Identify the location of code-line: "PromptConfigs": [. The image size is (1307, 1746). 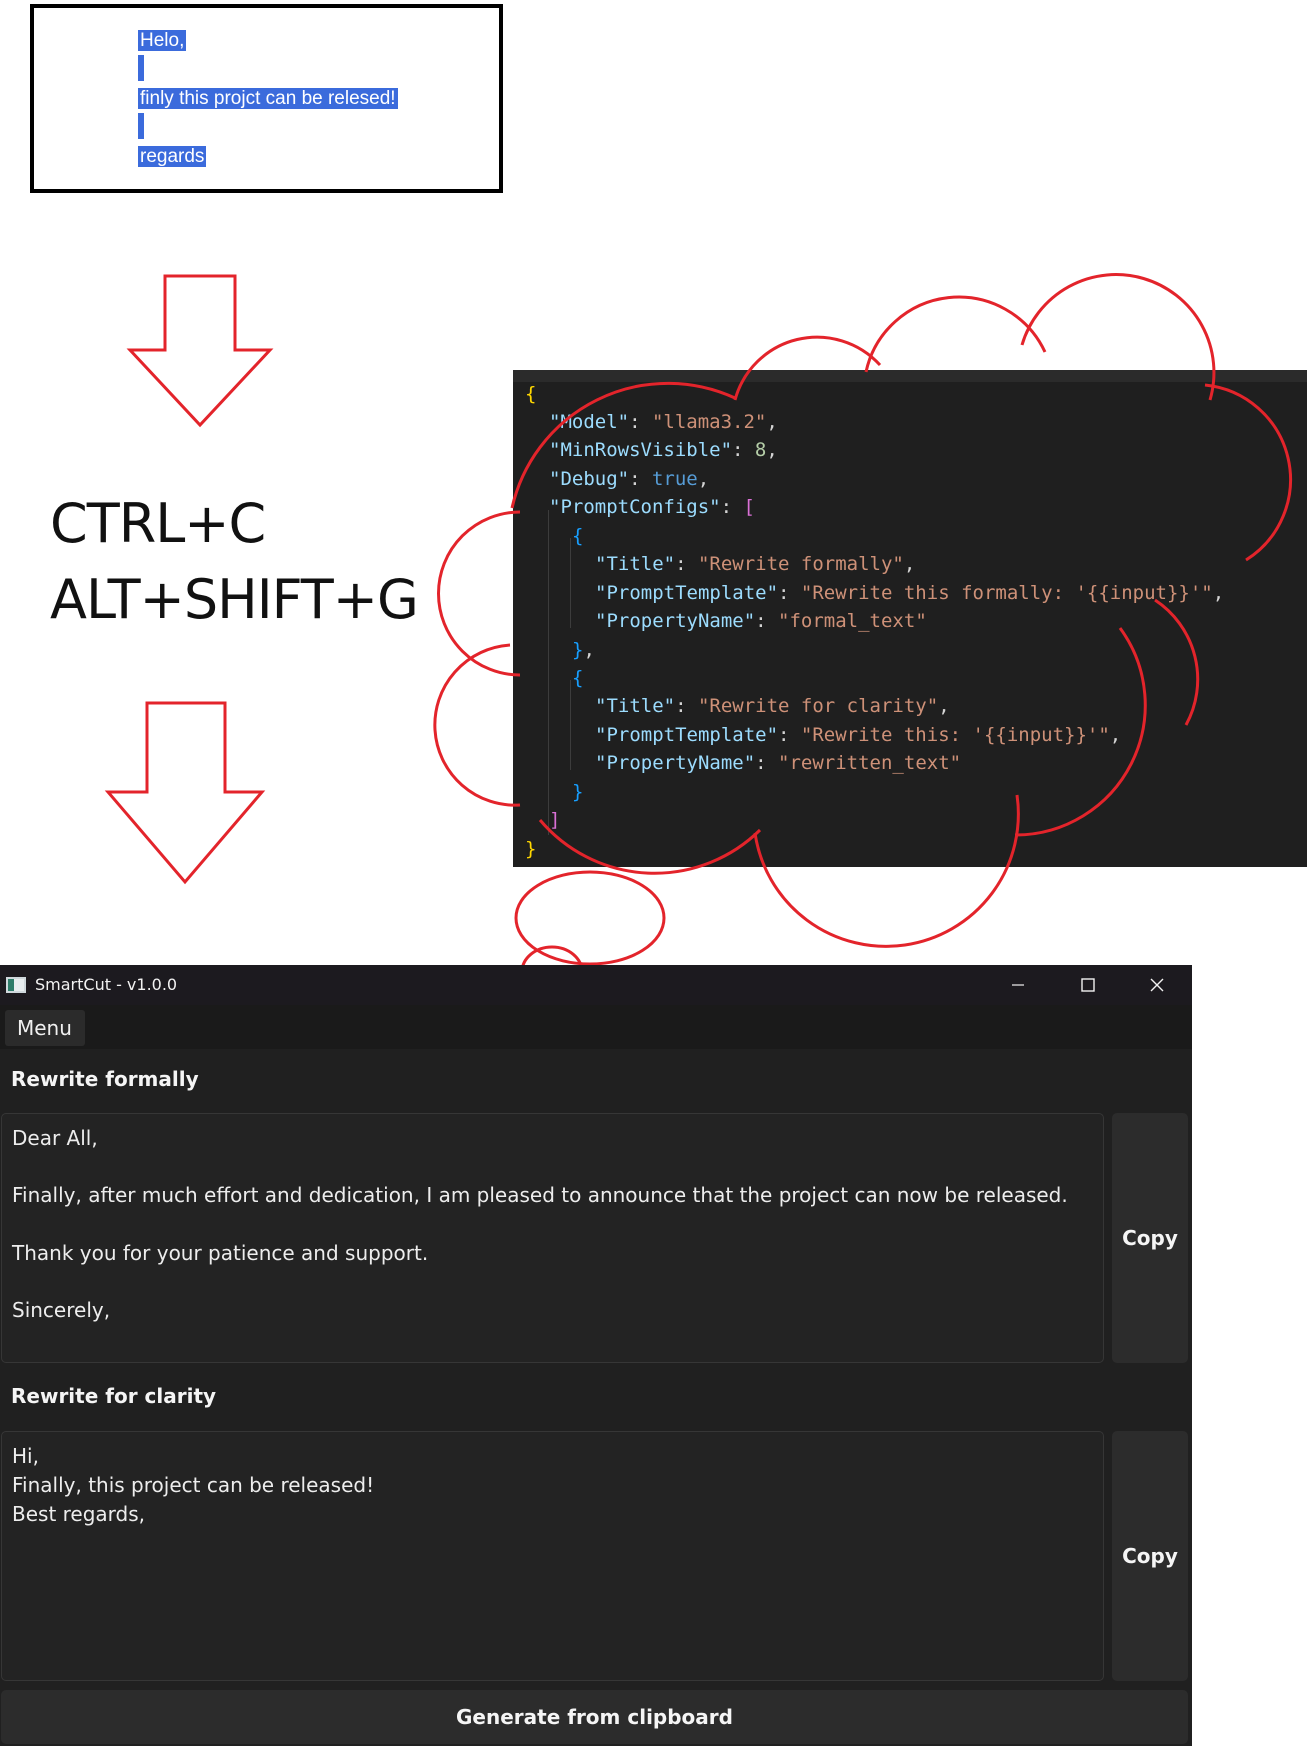
(652, 507).